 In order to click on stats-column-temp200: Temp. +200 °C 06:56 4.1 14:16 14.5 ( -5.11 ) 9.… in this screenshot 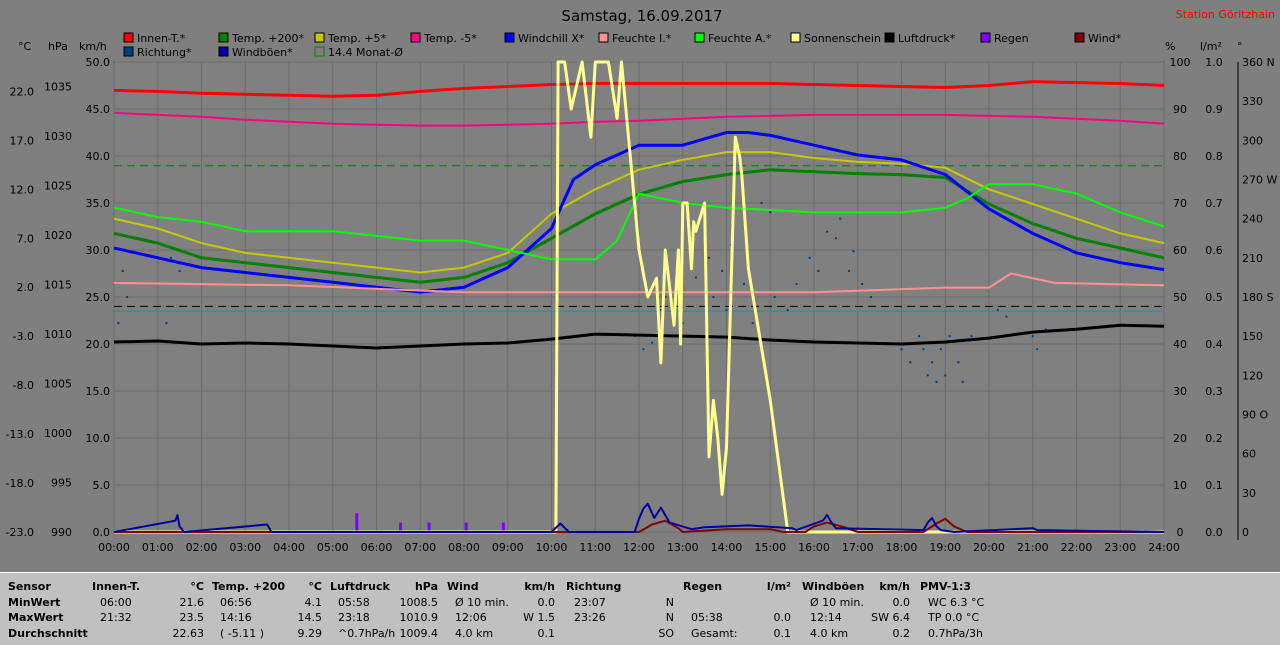, I will do `click(267, 610)`.